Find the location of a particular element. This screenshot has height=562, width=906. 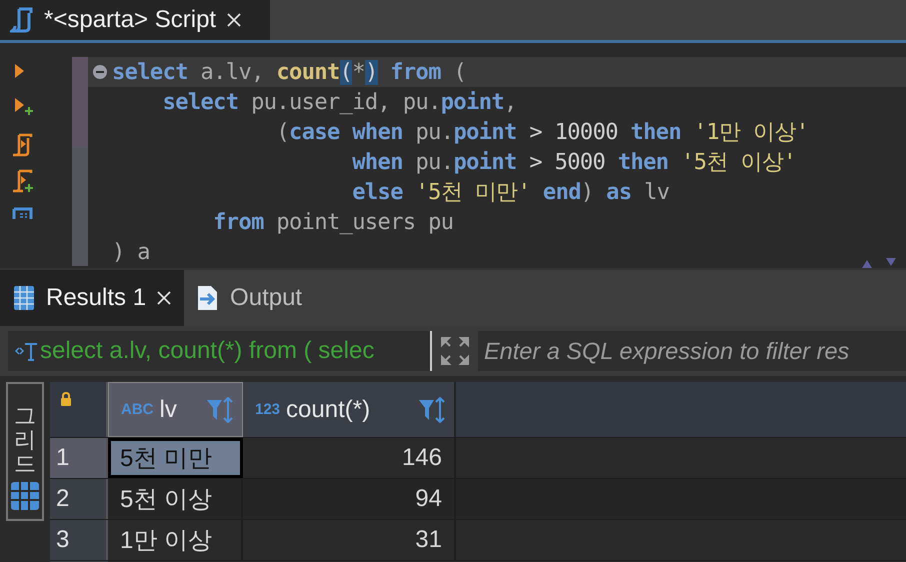

row-number: 2 is located at coordinates (79, 499).